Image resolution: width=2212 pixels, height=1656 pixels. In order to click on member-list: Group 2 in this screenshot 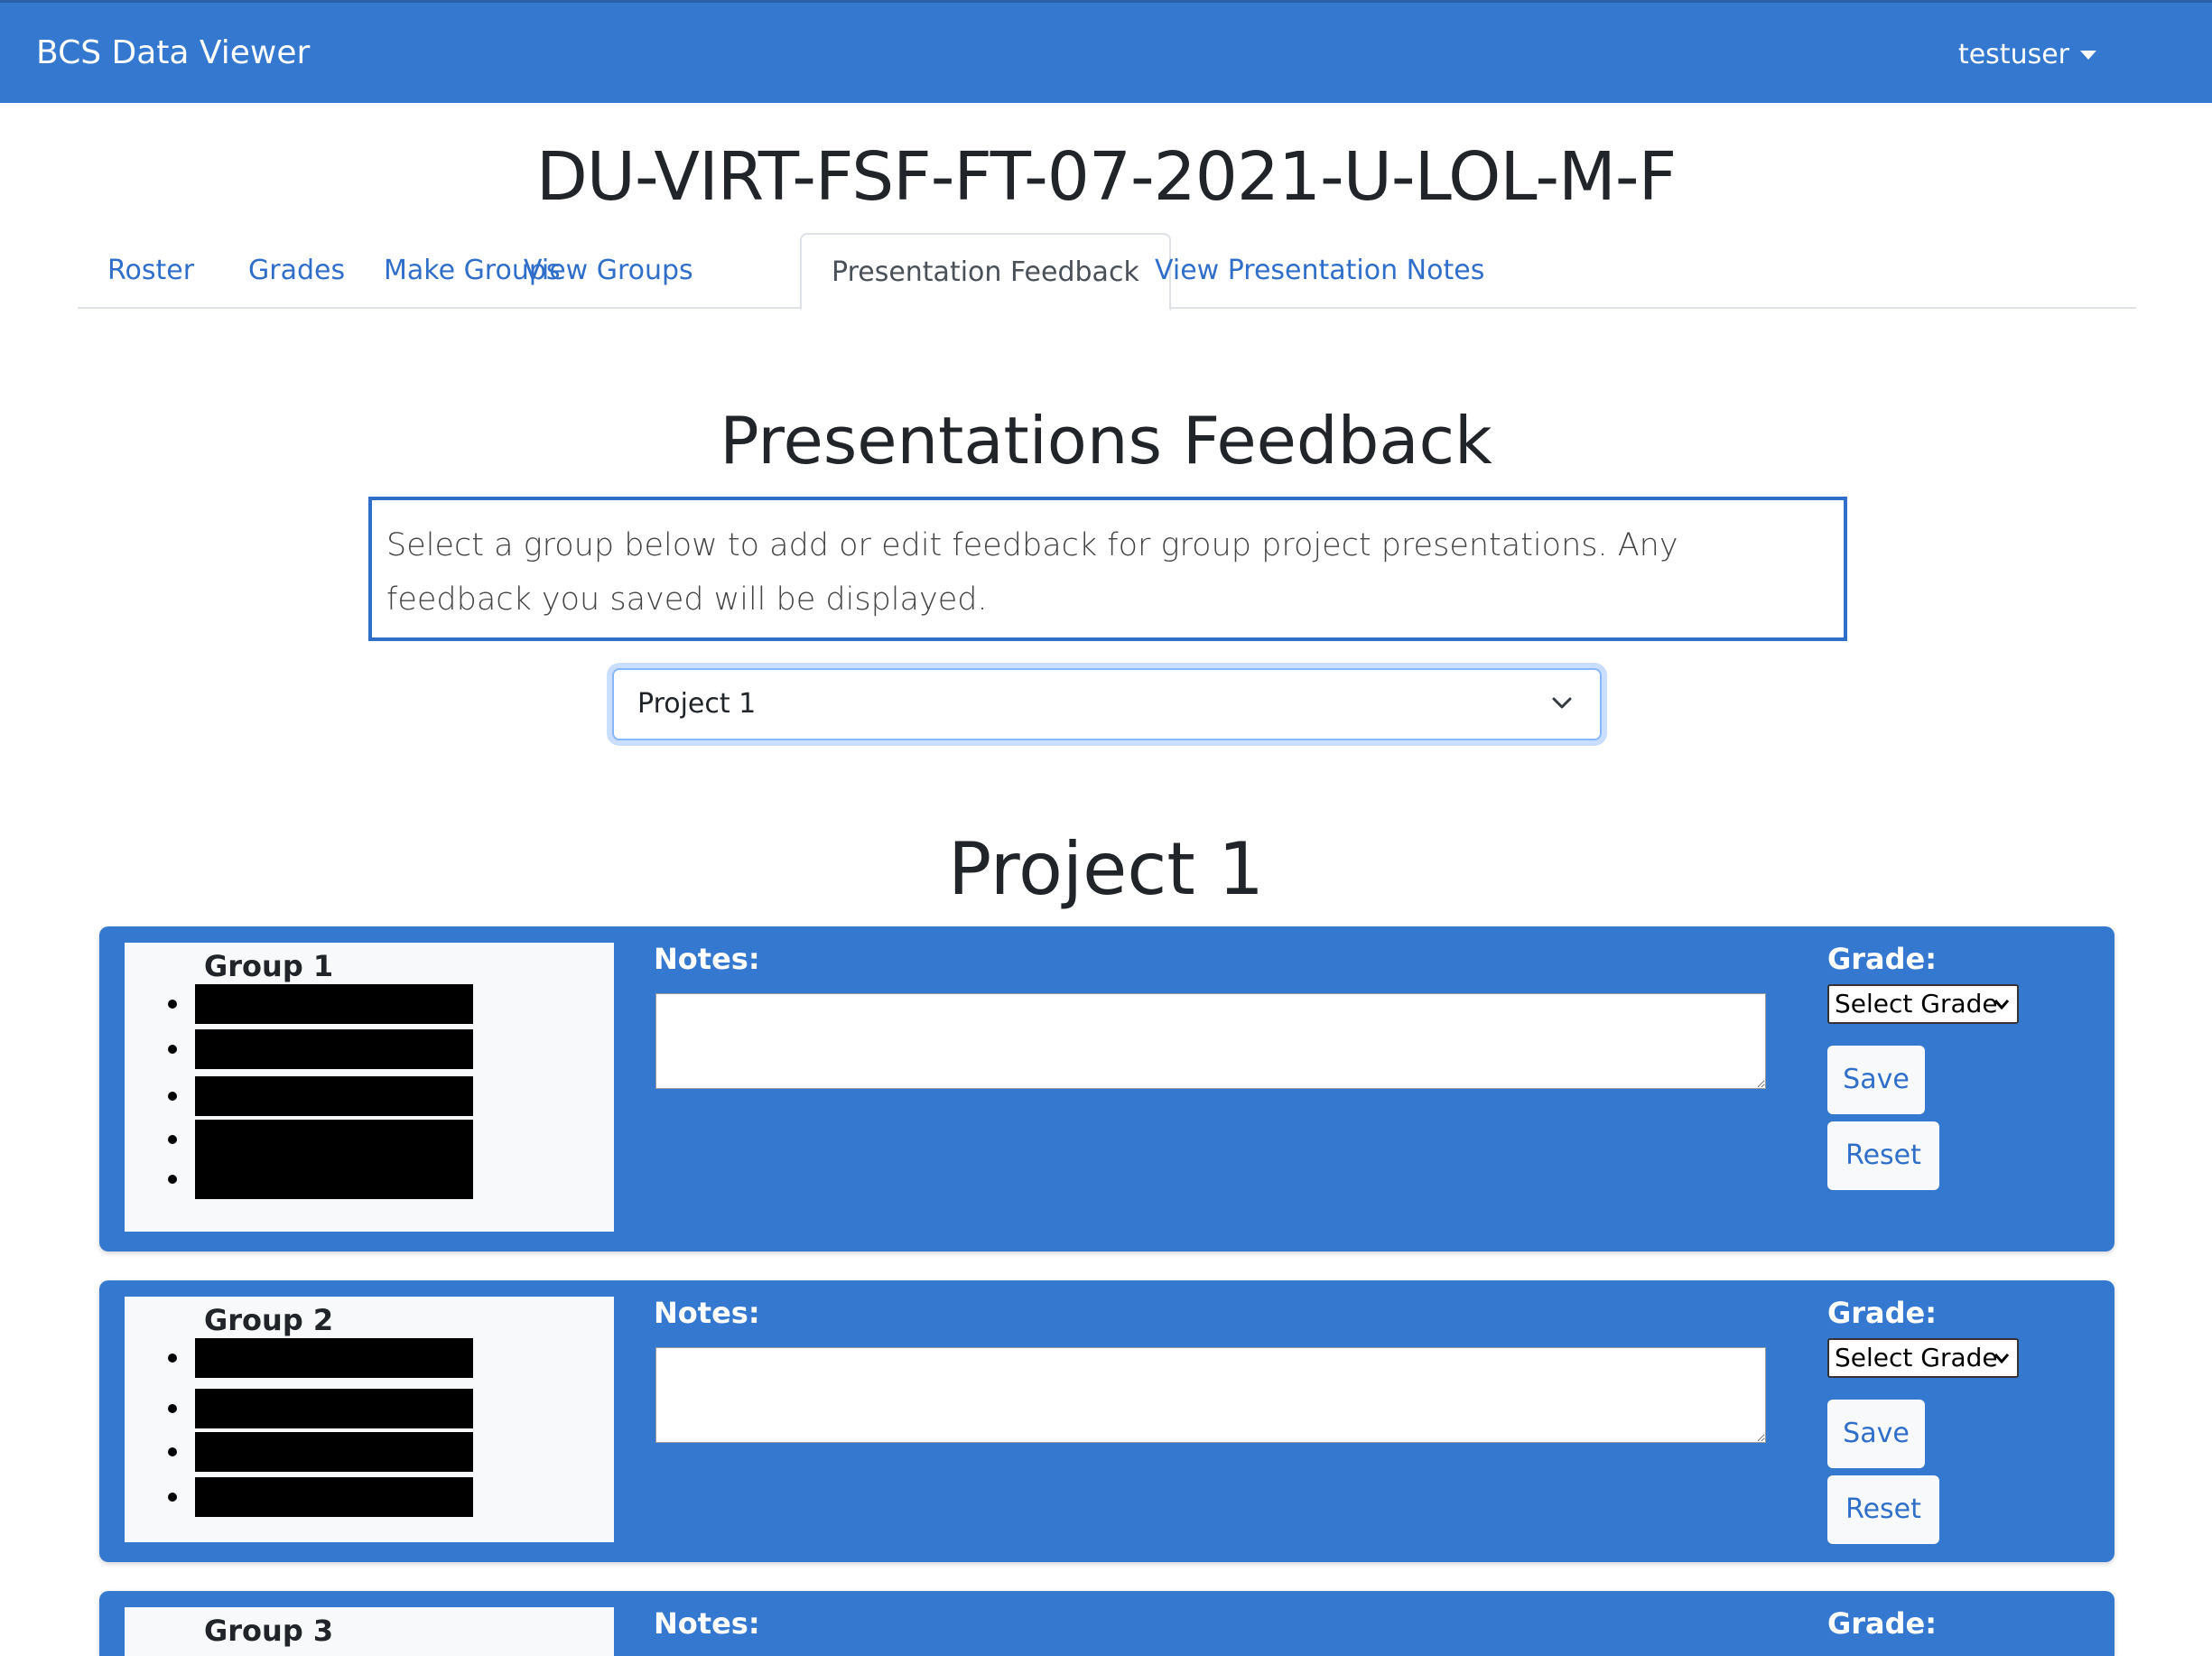, I will do `click(369, 1419)`.